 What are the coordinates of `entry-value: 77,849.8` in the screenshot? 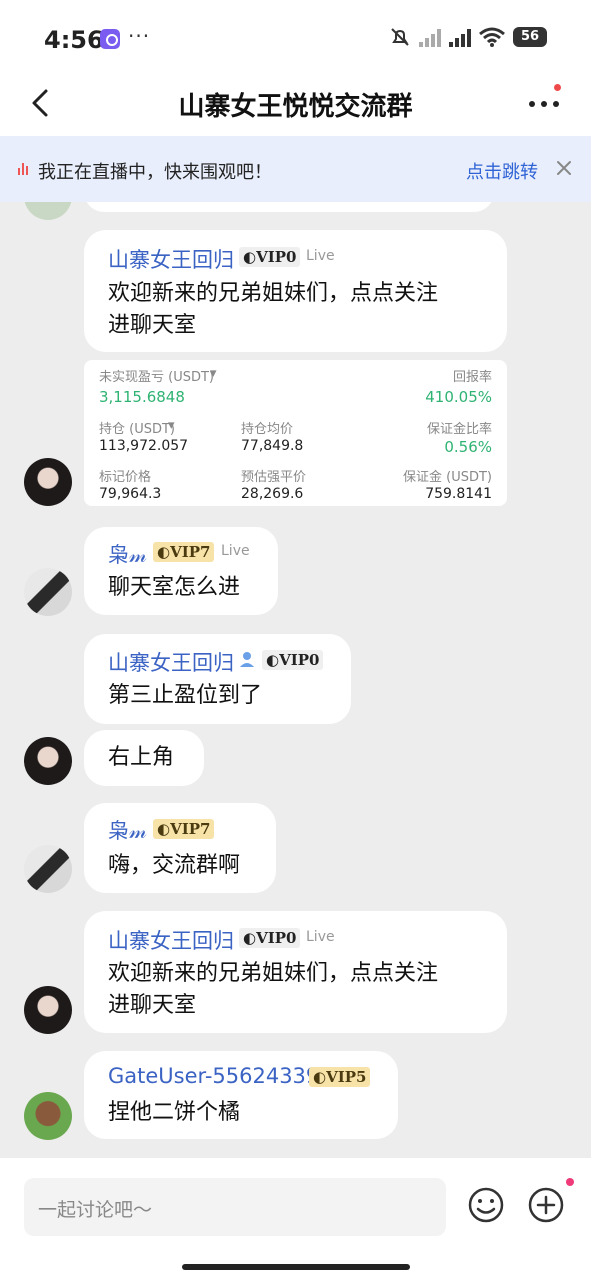 It's located at (272, 446).